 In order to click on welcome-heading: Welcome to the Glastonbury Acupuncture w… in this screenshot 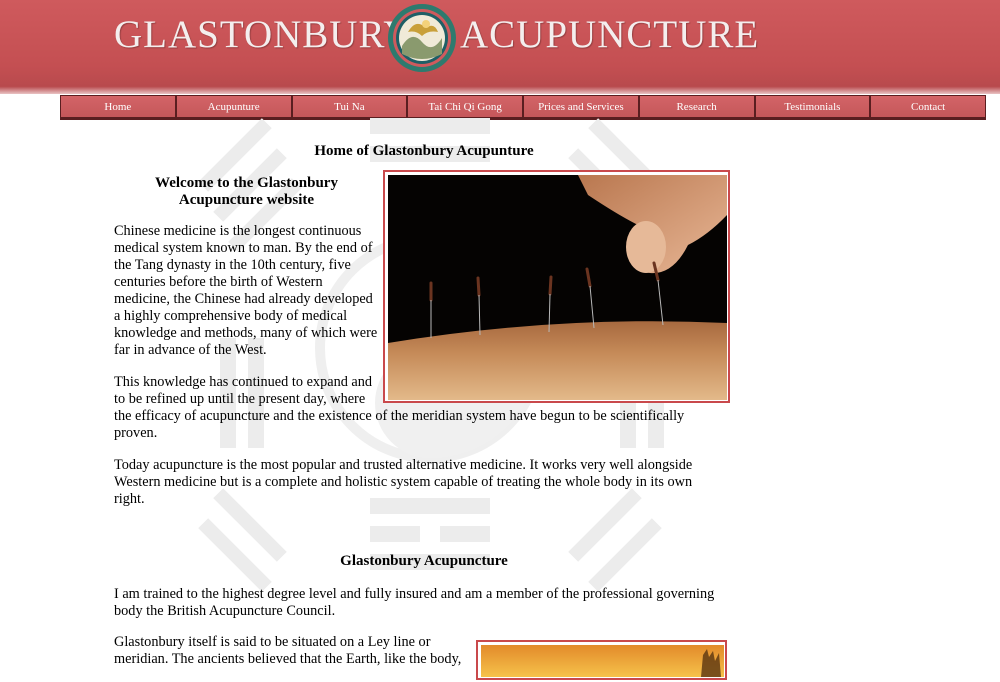, I will do `click(246, 191)`.